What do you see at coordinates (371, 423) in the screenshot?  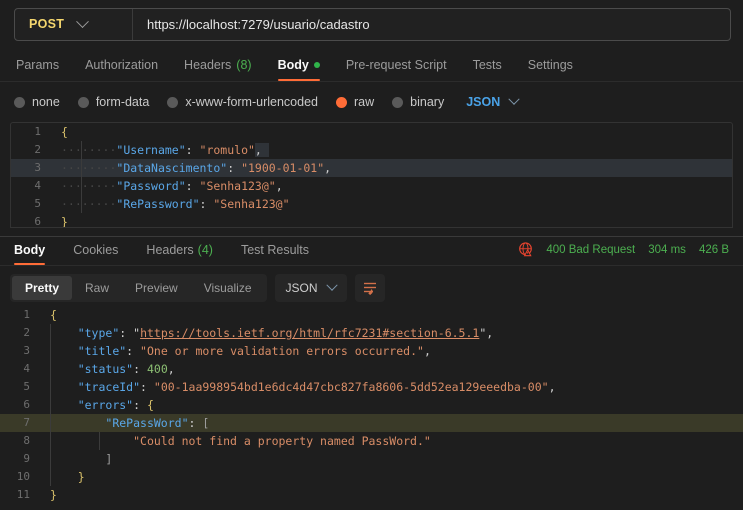 I see `code-line-highlighted: 7 "RePassWord": [` at bounding box center [371, 423].